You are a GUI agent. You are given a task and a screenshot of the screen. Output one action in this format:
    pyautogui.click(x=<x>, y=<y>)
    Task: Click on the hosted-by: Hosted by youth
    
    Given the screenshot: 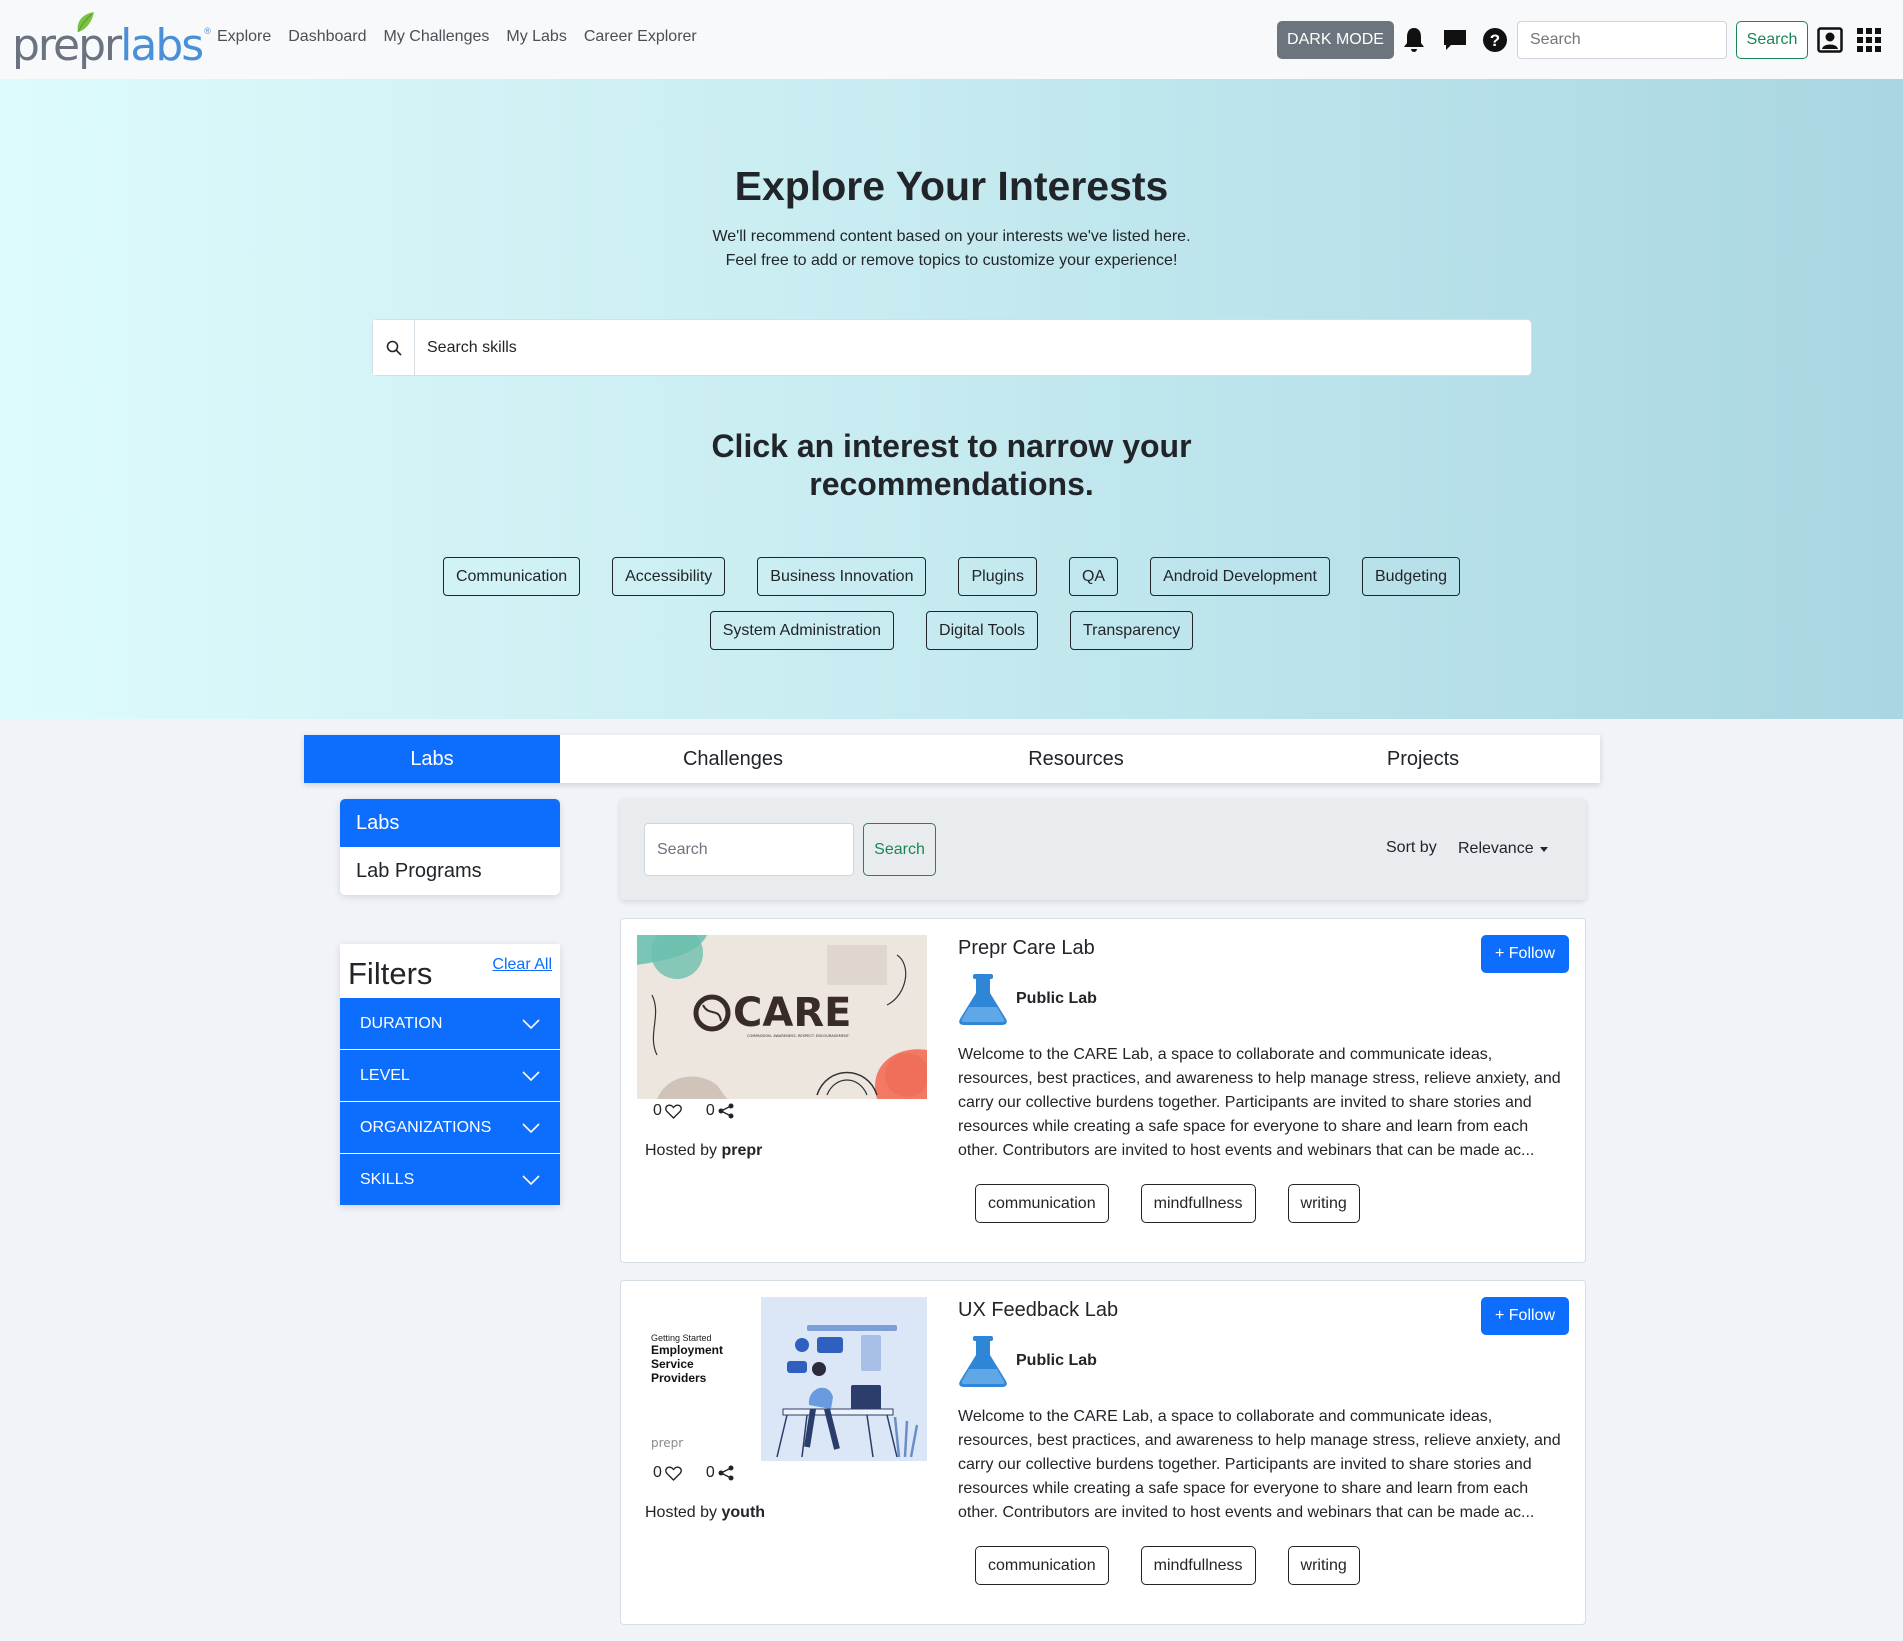 What is the action you would take?
    pyautogui.click(x=705, y=1512)
    